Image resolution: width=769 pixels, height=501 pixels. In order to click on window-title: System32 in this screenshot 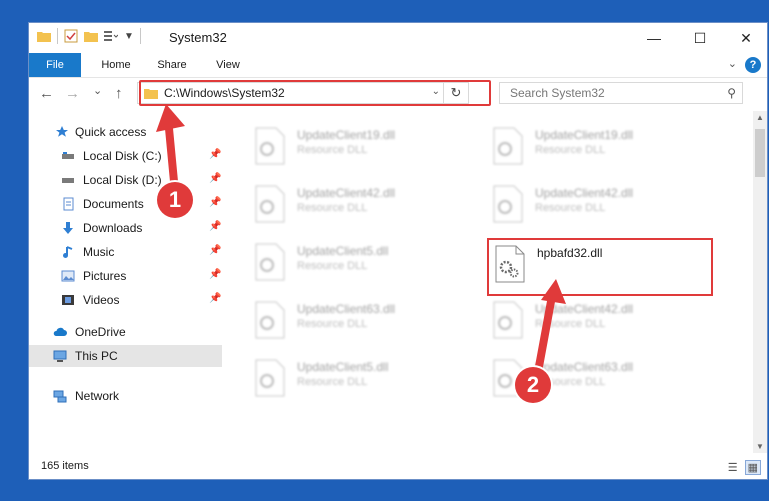, I will do `click(198, 37)`.